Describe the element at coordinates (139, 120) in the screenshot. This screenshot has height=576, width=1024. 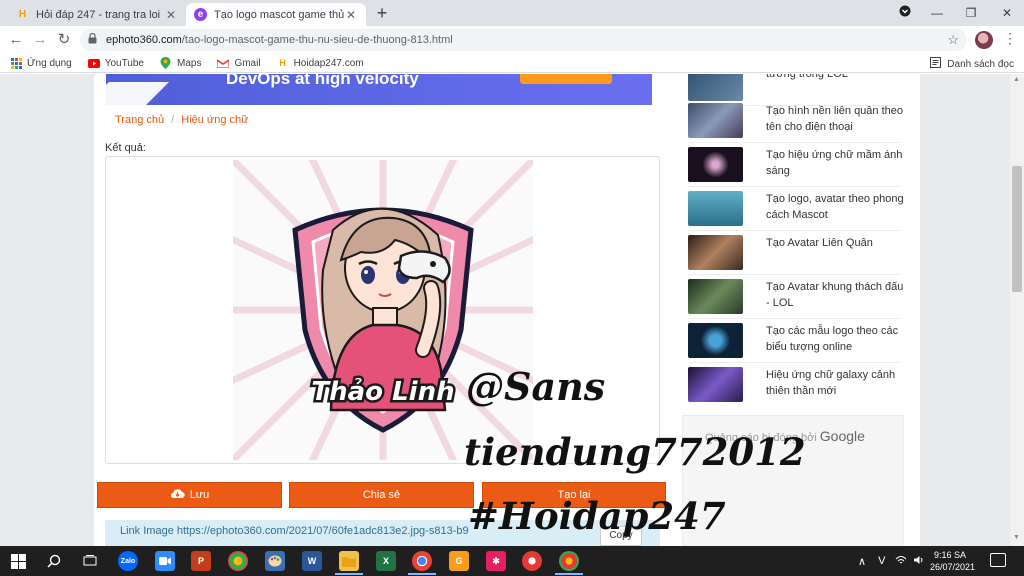
I see `breadcrumb-home: Trang chủ` at that location.